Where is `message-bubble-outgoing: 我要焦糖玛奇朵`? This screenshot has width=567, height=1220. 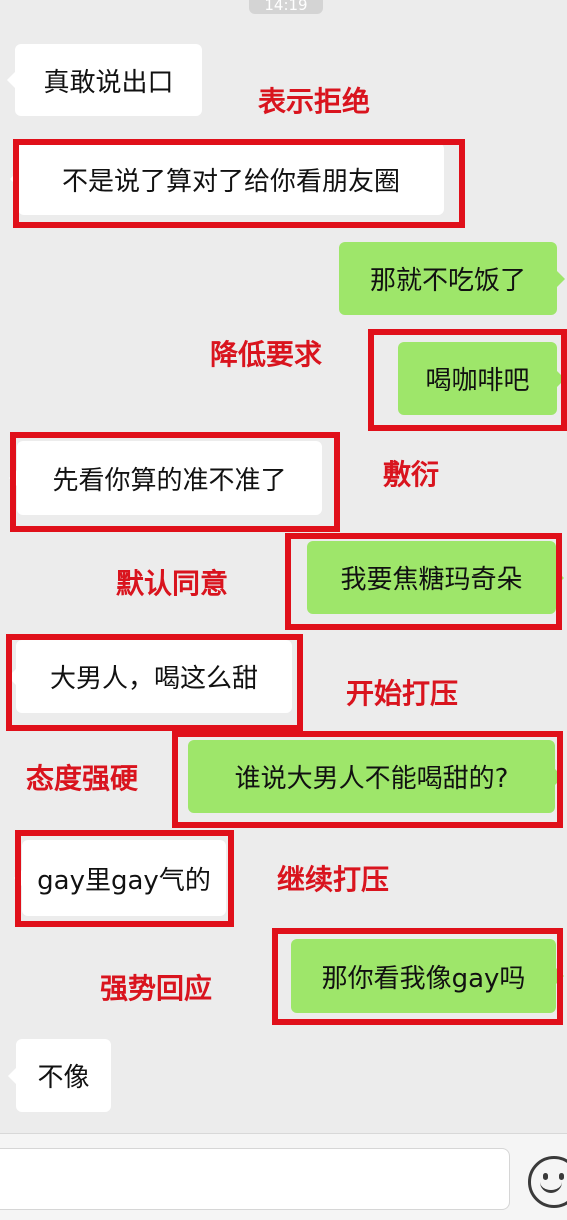 message-bubble-outgoing: 我要焦糖玛奇朵 is located at coordinates (435, 577).